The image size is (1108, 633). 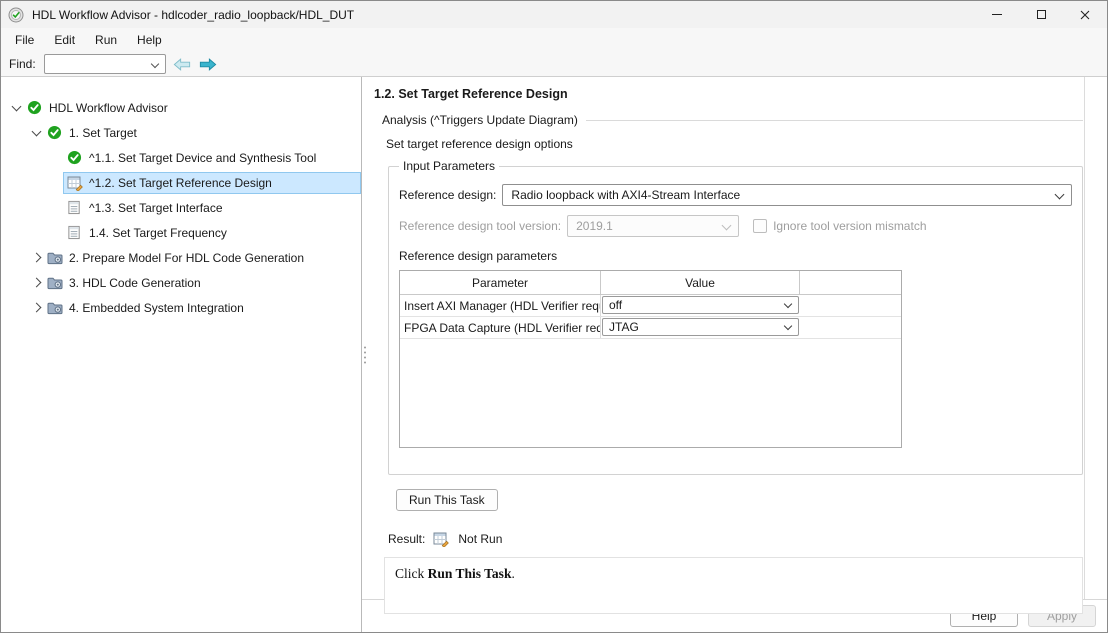 What do you see at coordinates (733, 585) in the screenshot?
I see `result-message: Click Run This Task.` at bounding box center [733, 585].